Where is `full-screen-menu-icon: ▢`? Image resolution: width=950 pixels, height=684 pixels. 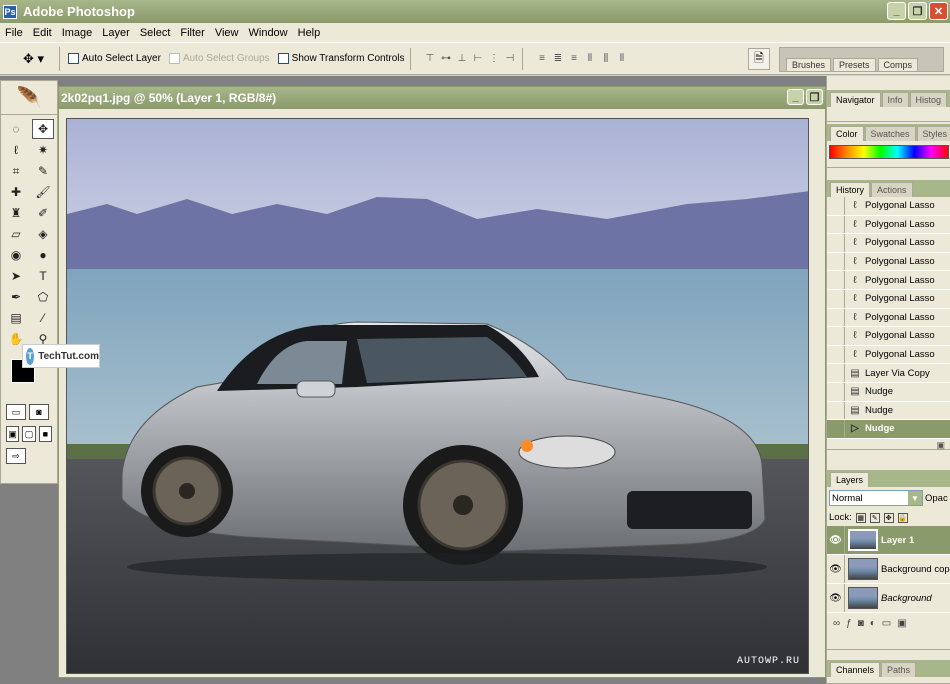
full-screen-menu-icon: ▢ is located at coordinates (29, 434).